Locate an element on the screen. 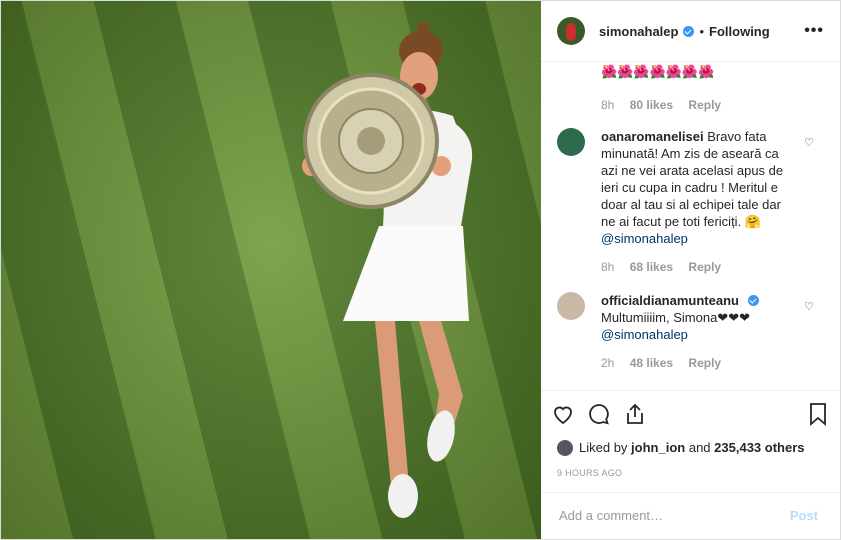 The width and height of the screenshot is (841, 540). likes-count: 235,433 others is located at coordinates (759, 447).